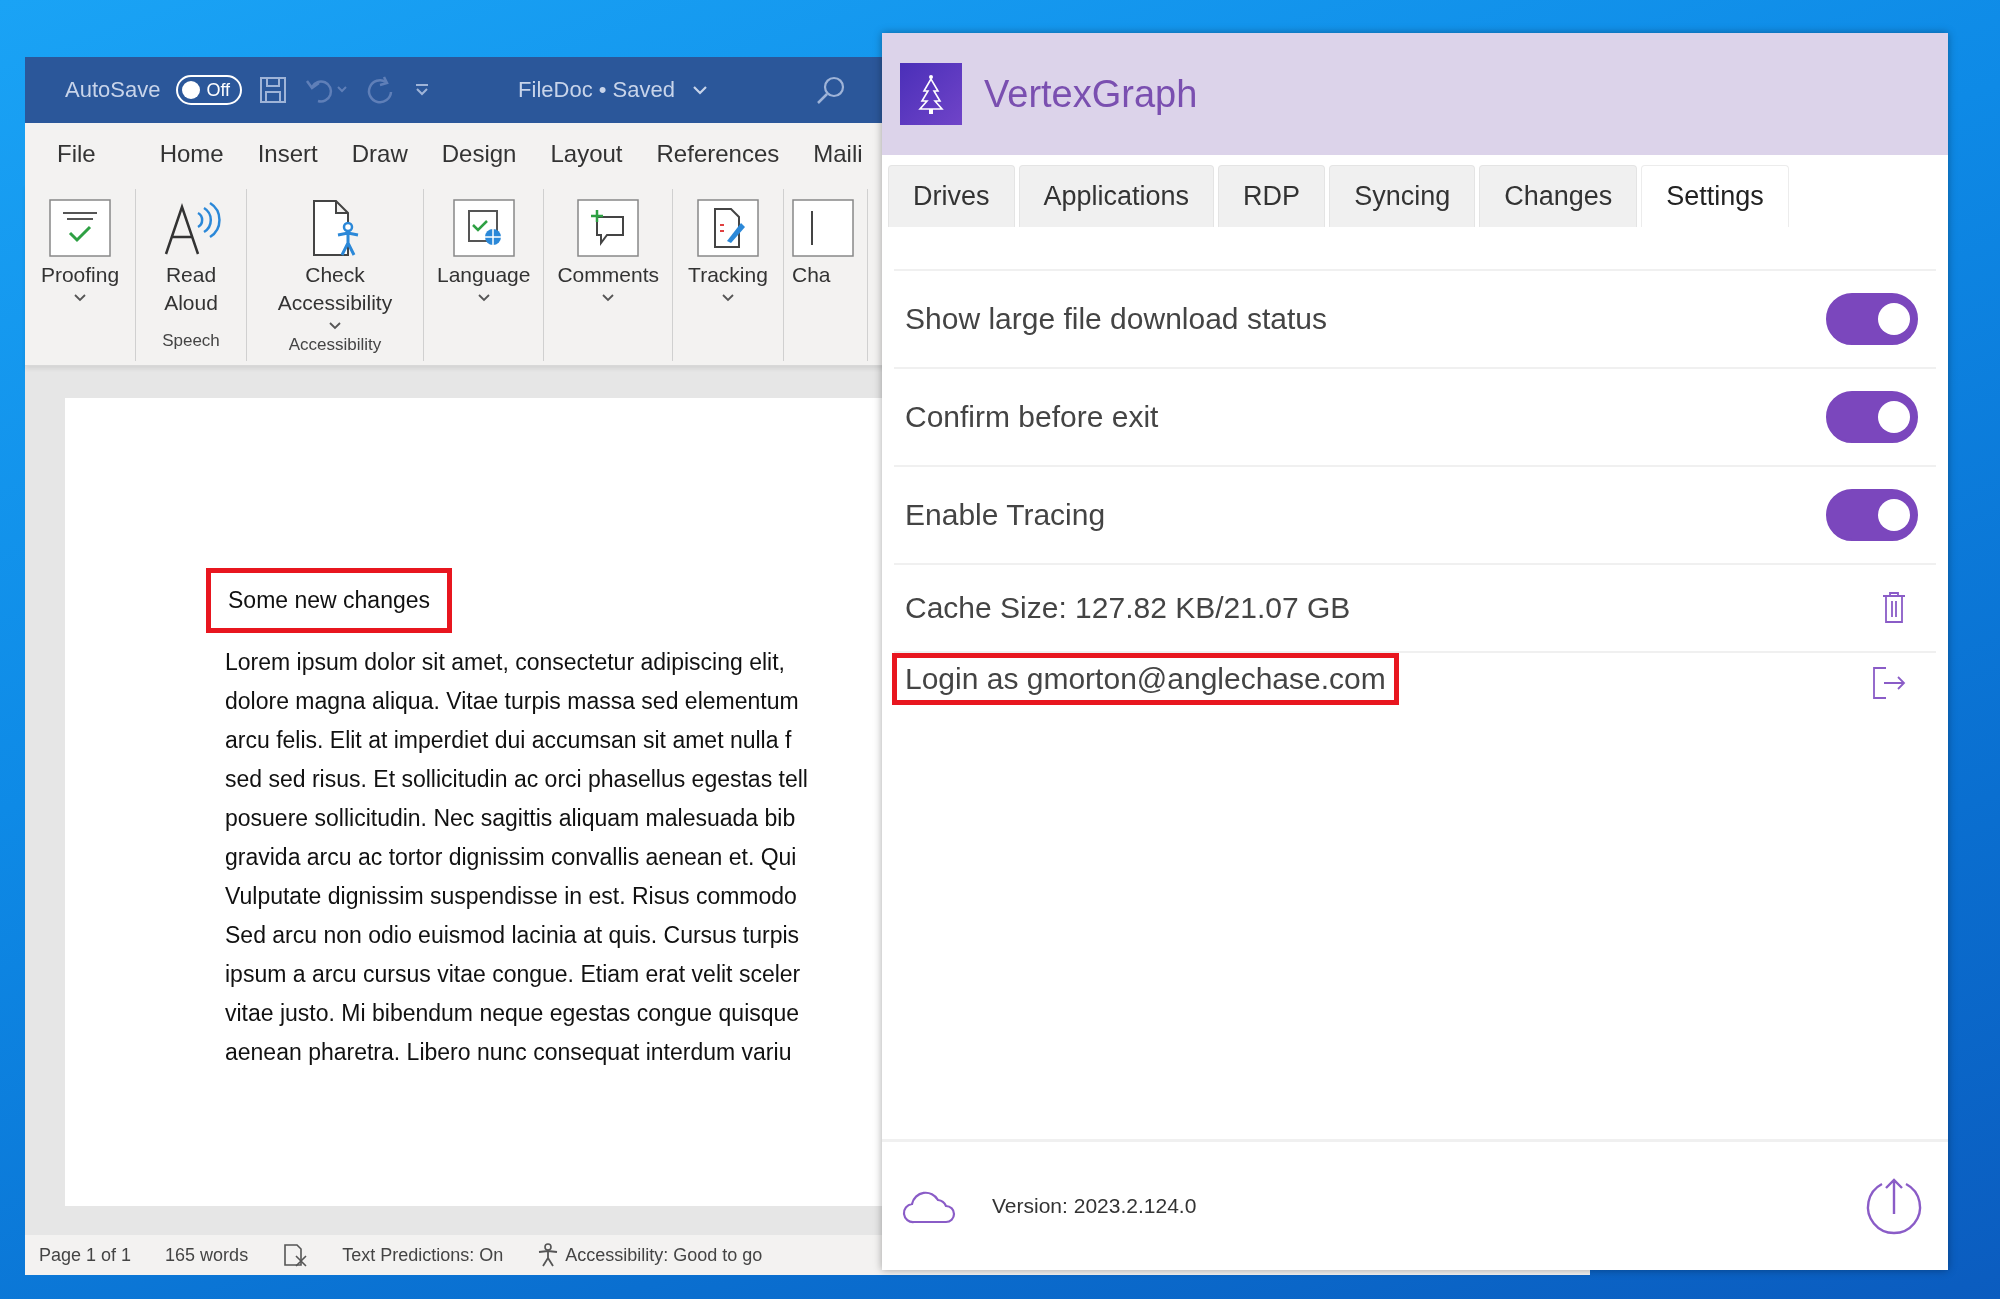  I want to click on logout-icon, so click(1889, 683).